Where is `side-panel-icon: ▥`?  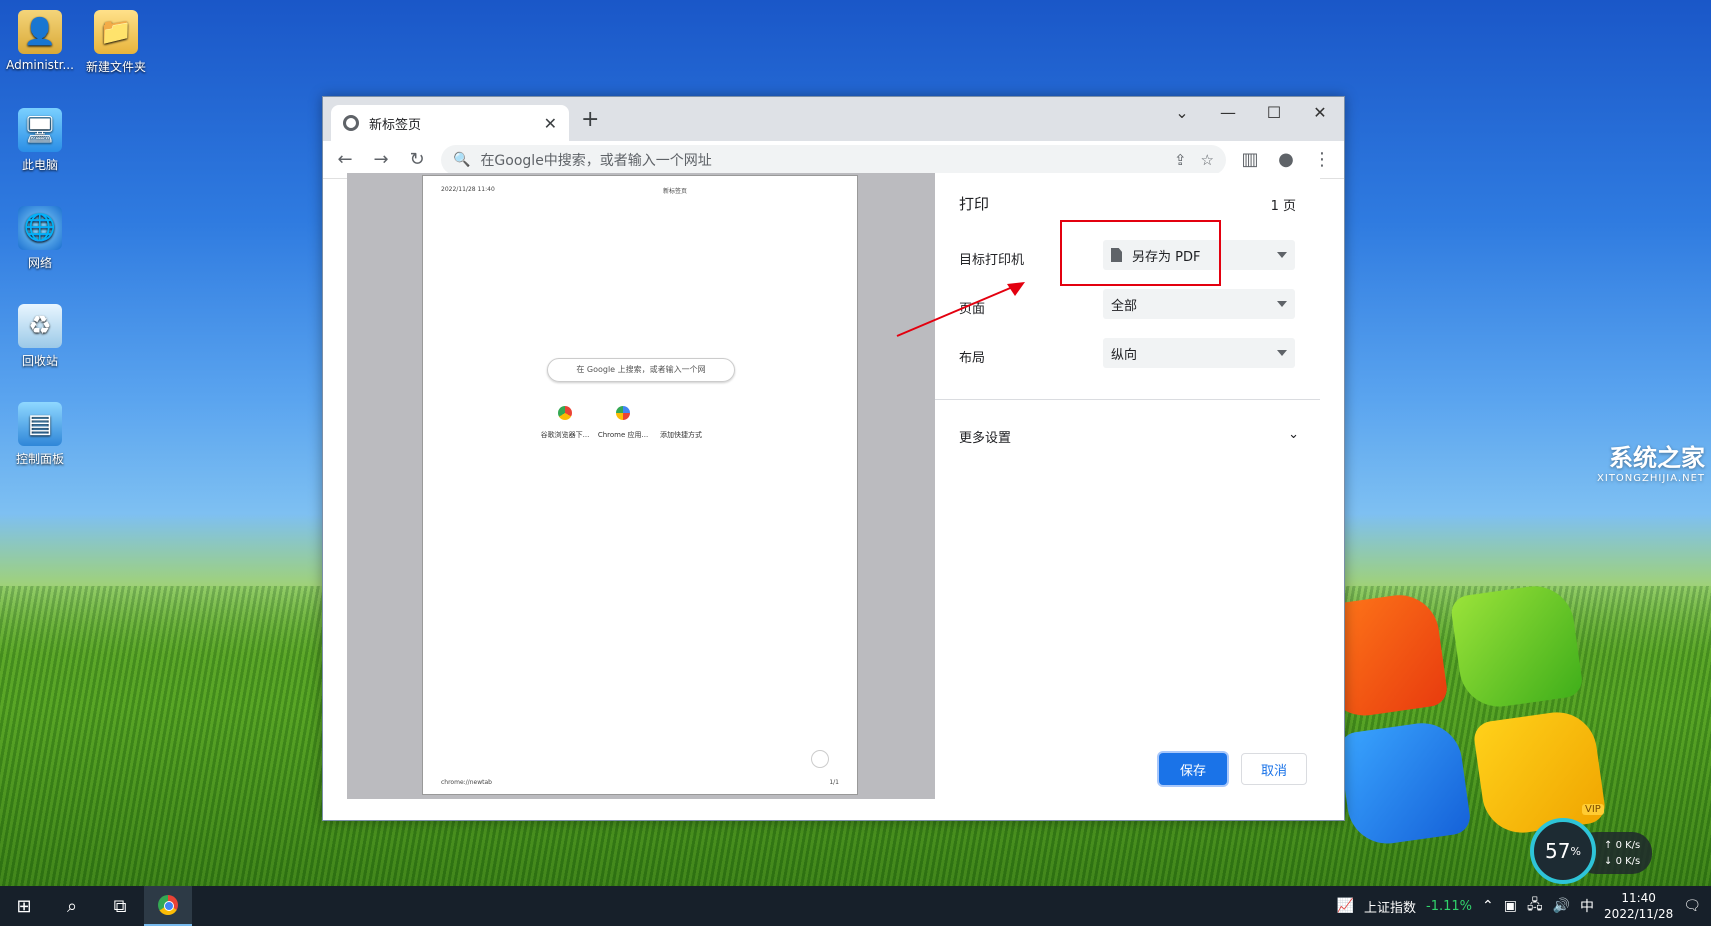 side-panel-icon: ▥ is located at coordinates (1250, 159).